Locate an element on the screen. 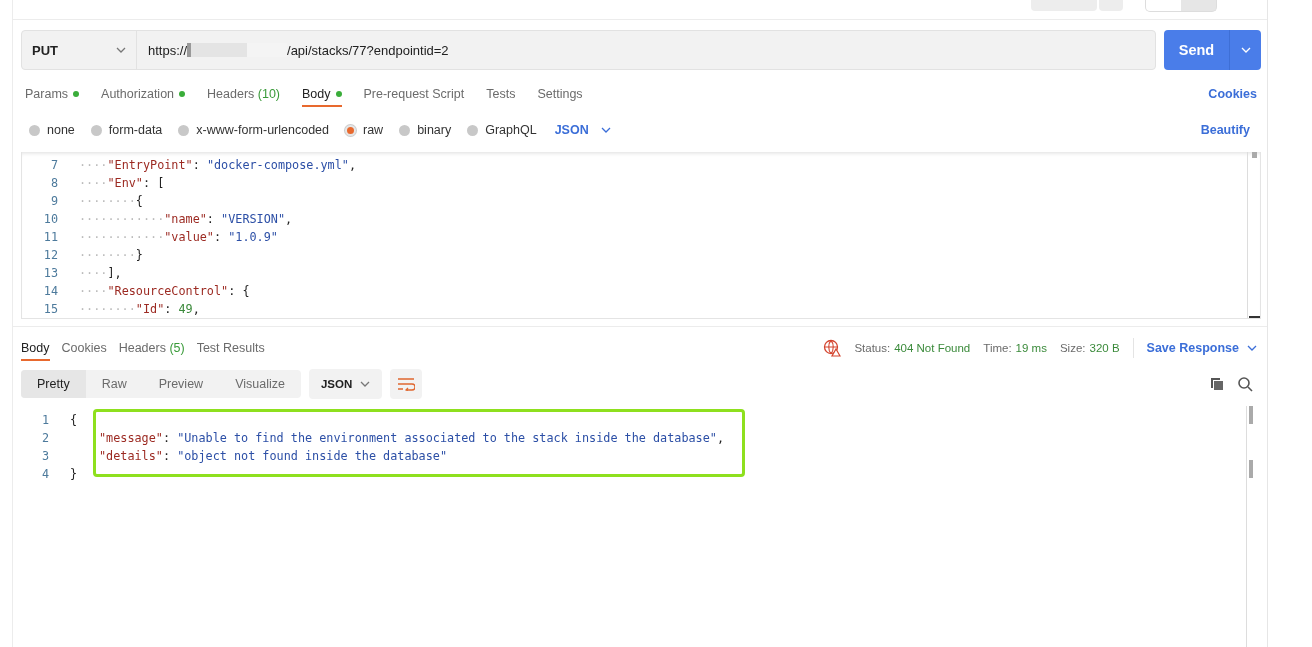 This screenshot has height=647, width=1312. line-number: 12 is located at coordinates (50, 255).